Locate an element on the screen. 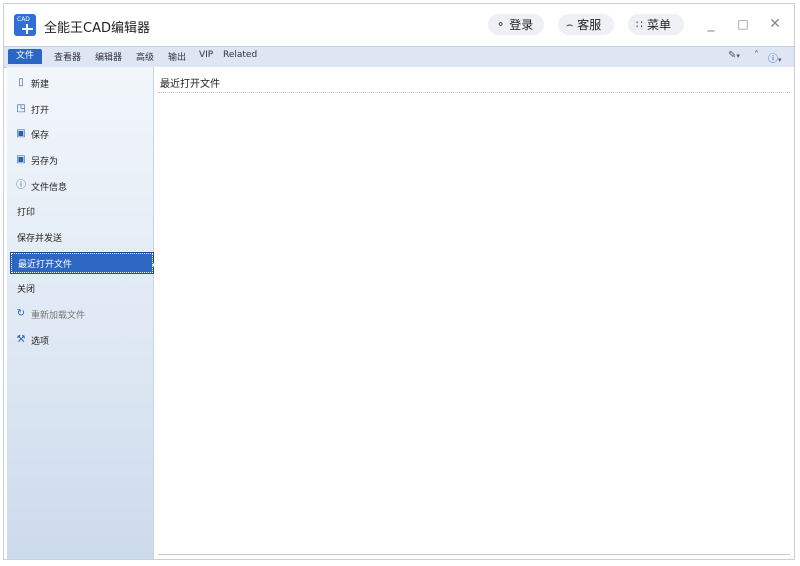 Image resolution: width=800 pixels, height=566 pixels. headset-icon: ⌢ is located at coordinates (570, 24).